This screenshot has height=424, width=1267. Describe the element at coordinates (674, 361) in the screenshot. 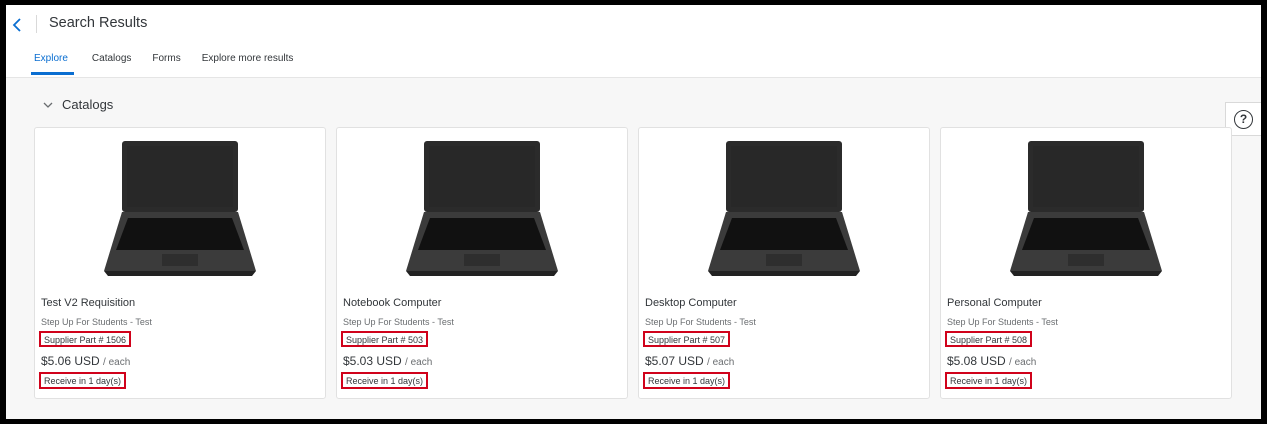

I see `price-value: $5.07 USD` at that location.